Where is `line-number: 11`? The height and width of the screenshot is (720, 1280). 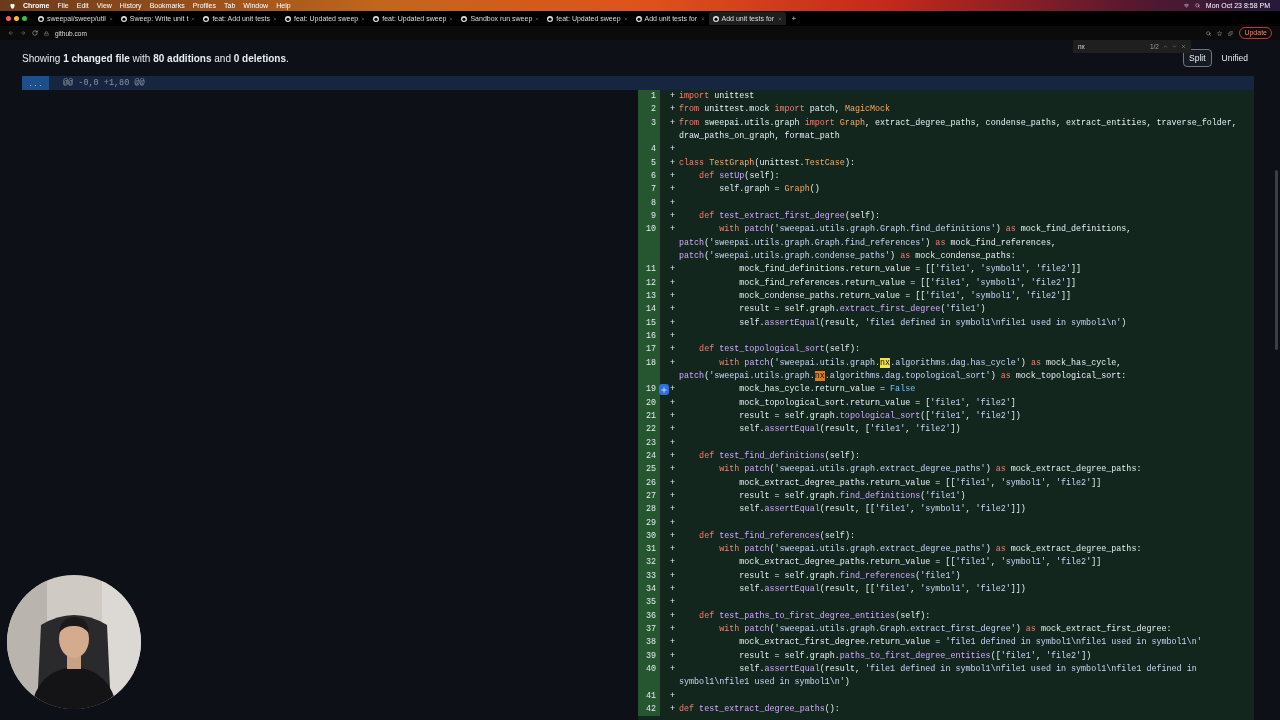 line-number: 11 is located at coordinates (649, 270).